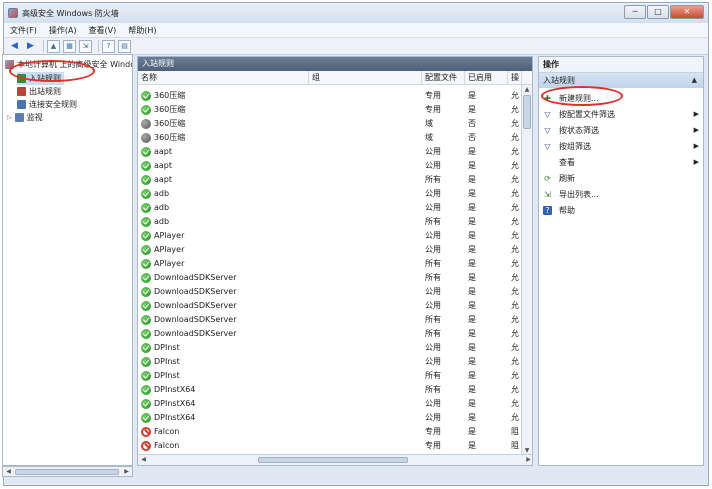  What do you see at coordinates (515, 78) in the screenshot?
I see `column-action: 操` at bounding box center [515, 78].